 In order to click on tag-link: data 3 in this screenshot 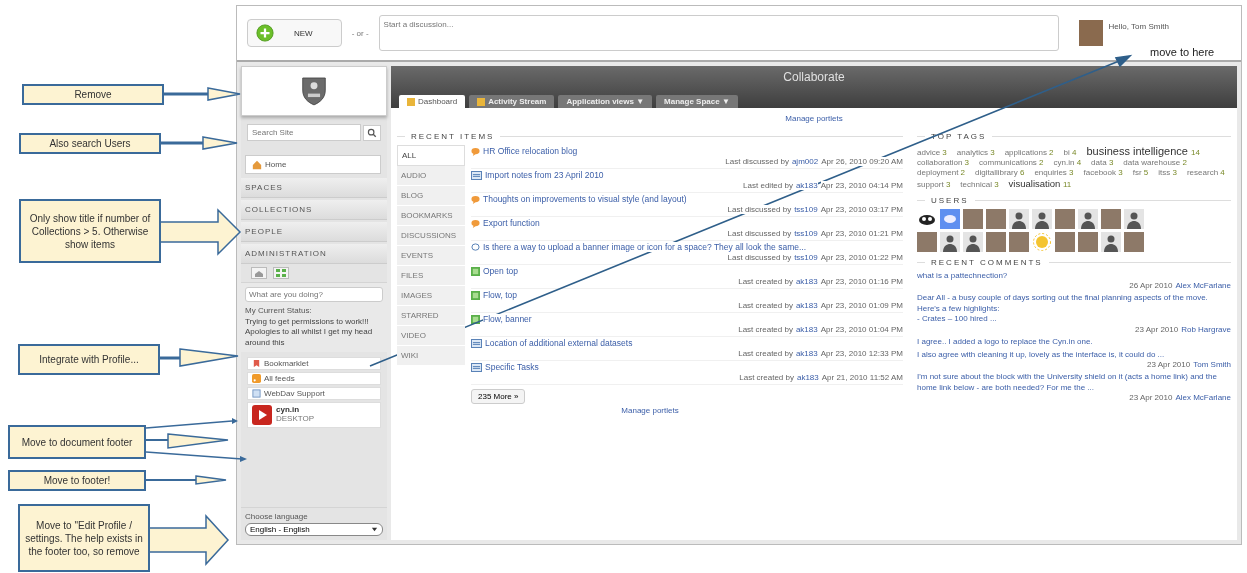, I will do `click(1102, 162)`.